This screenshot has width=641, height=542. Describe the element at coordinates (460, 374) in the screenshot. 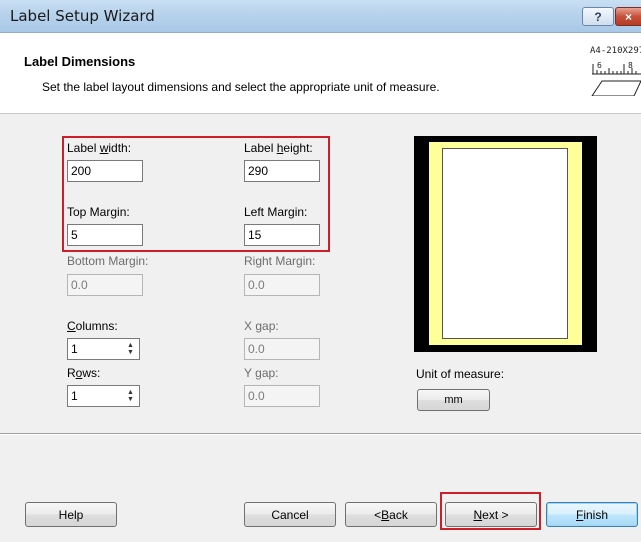

I see `unit-of-measure-label: Unit of measure:` at that location.